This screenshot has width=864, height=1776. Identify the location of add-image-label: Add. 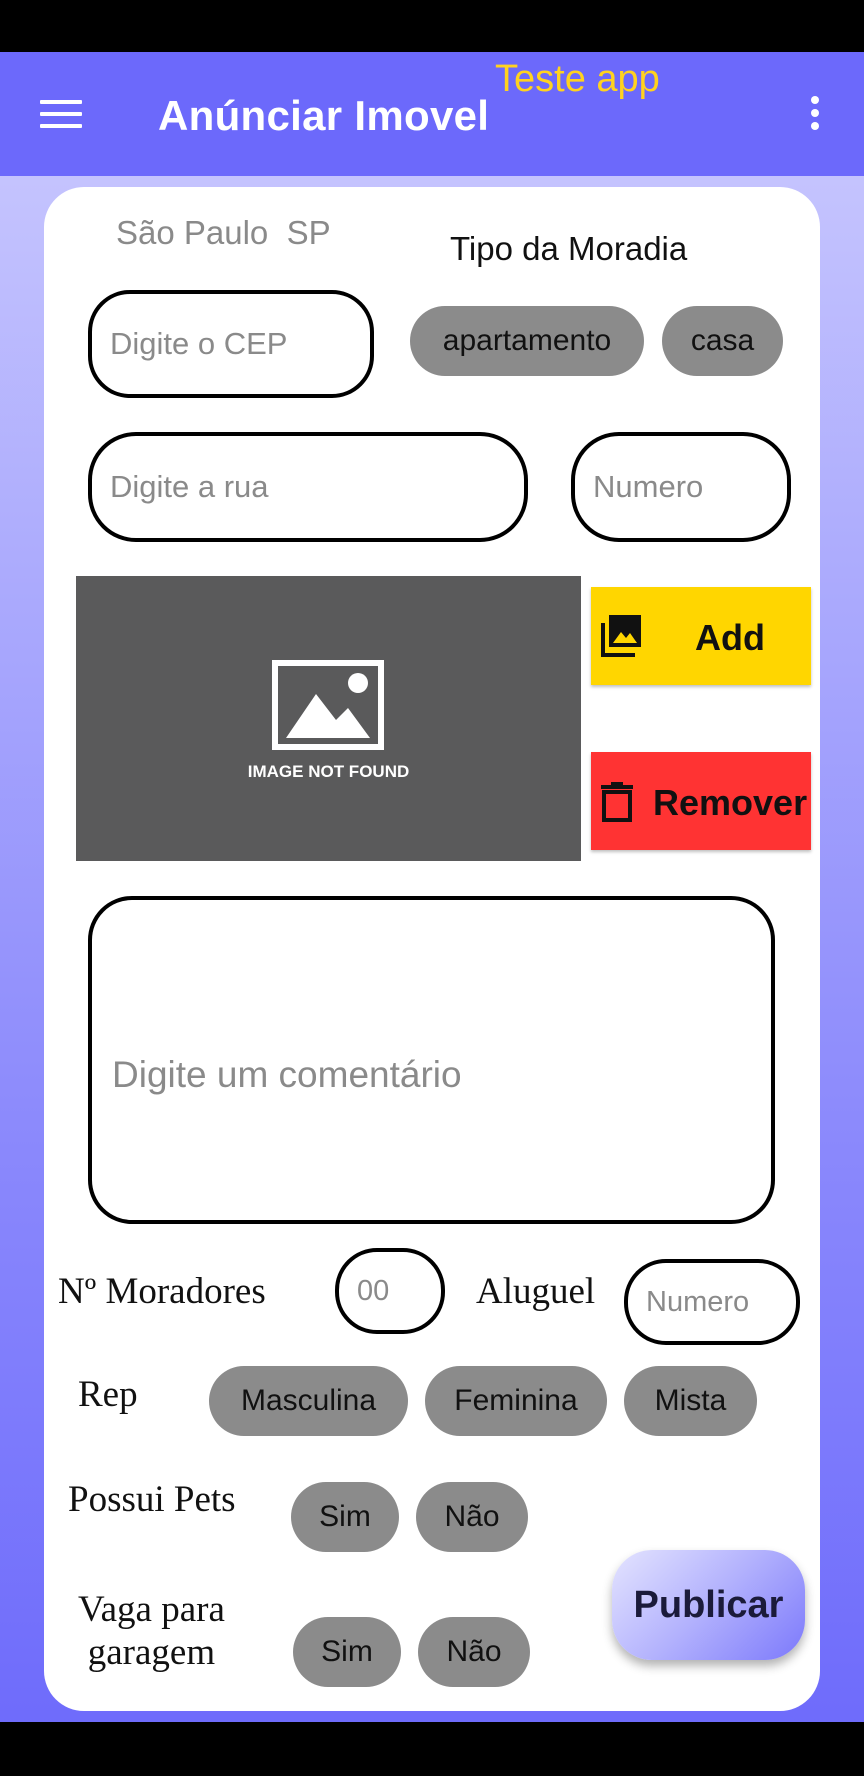
(730, 637).